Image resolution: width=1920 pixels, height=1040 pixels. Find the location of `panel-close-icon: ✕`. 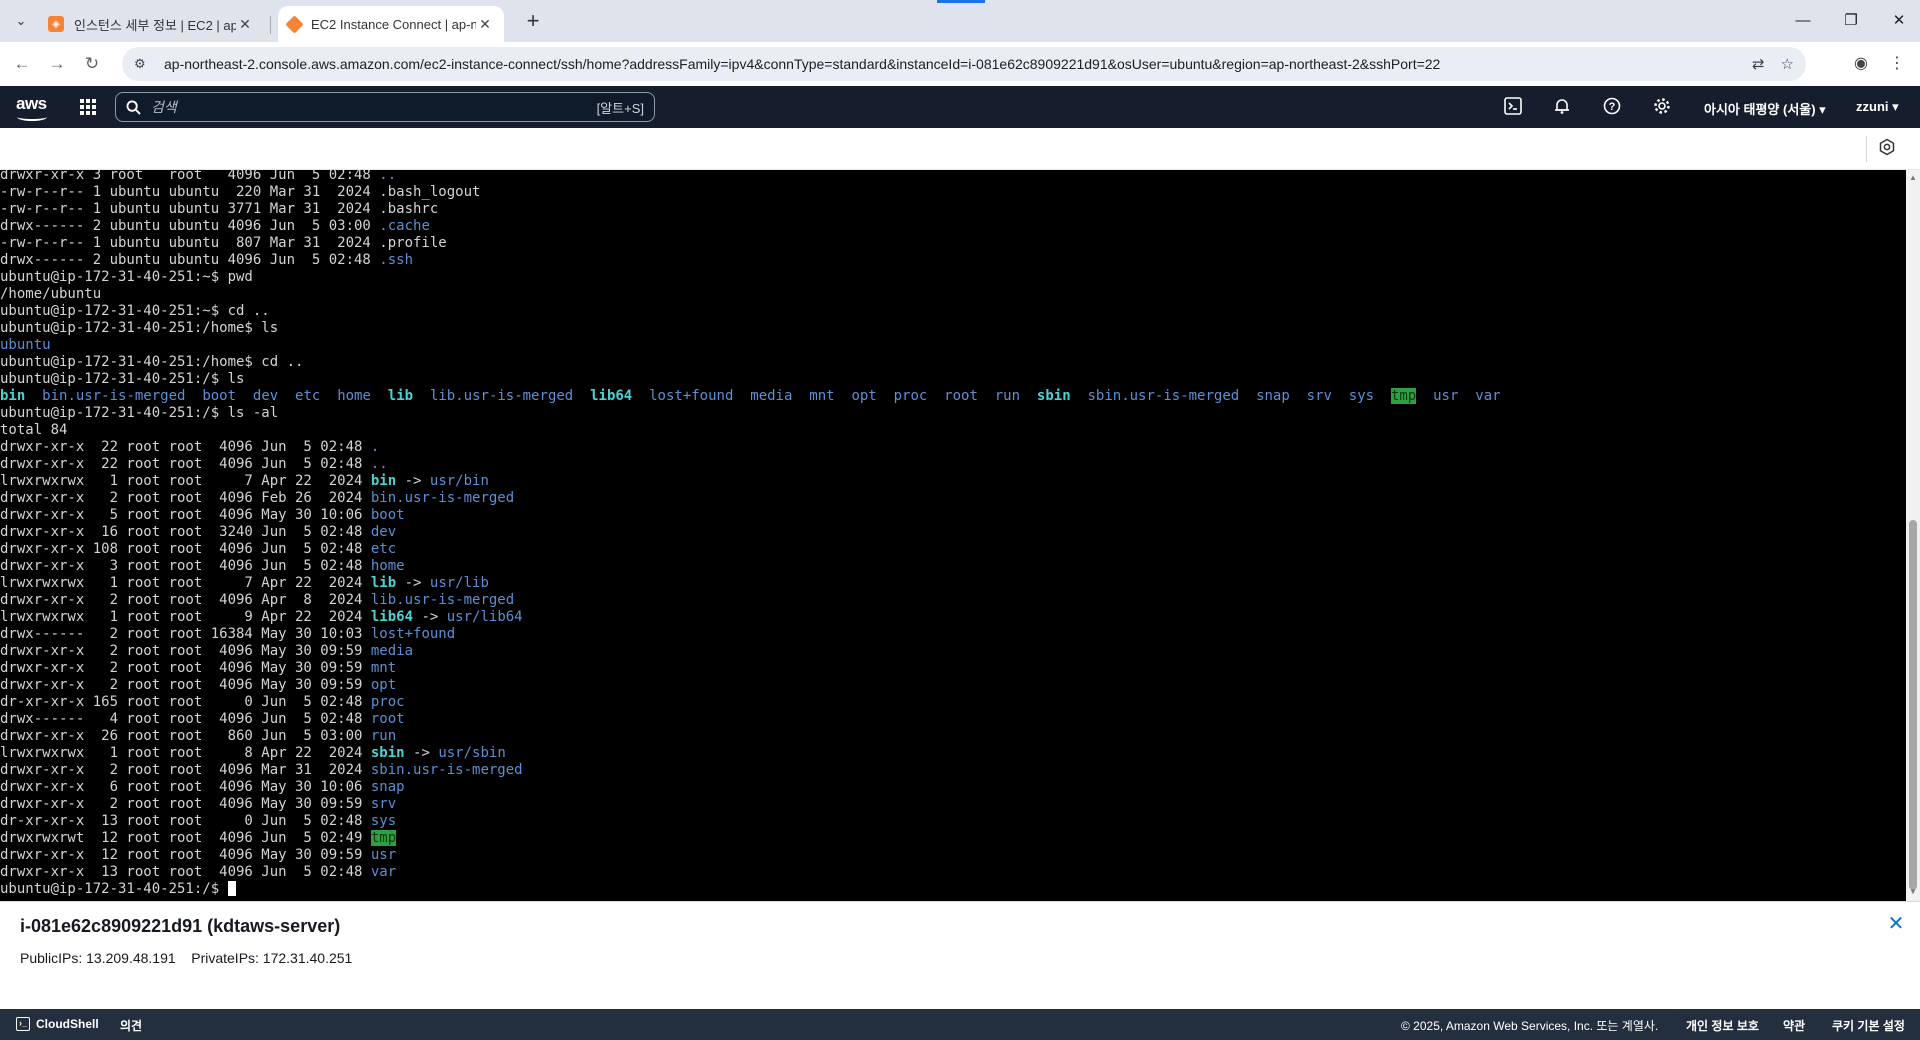

panel-close-icon: ✕ is located at coordinates (1896, 924).